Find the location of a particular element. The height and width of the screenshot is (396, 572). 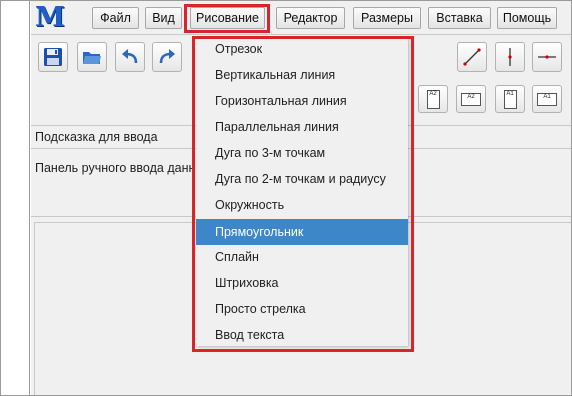

open-button is located at coordinates (92, 57).